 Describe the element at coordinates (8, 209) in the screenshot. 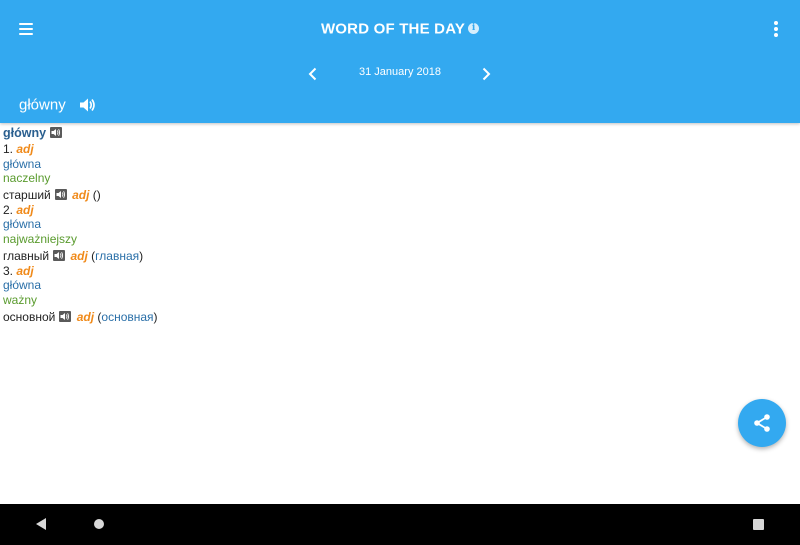

I see `sense-number: 2.` at that location.